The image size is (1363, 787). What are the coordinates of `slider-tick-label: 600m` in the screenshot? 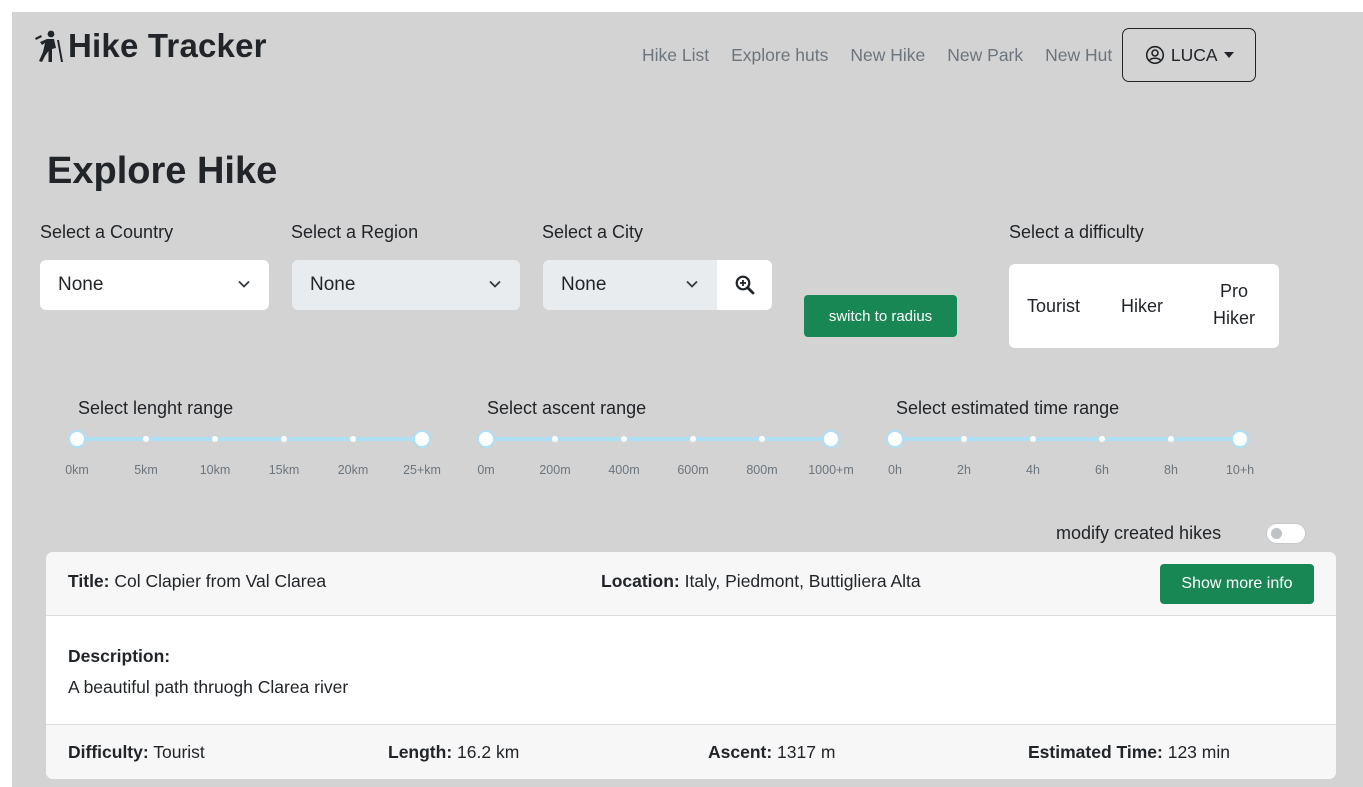 It's located at (693, 470).